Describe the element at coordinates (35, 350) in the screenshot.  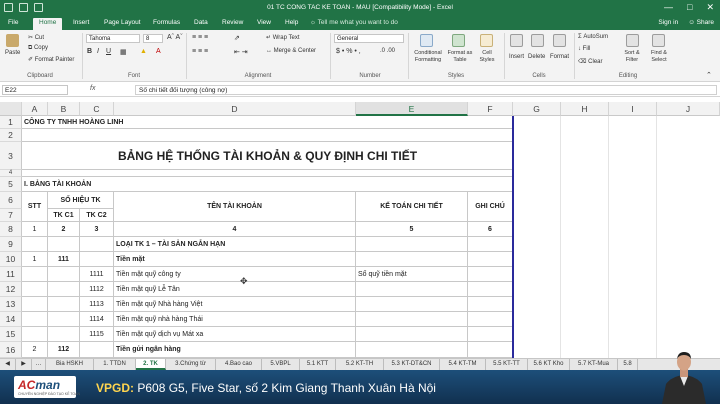
I see `stt-cell: 2` at that location.